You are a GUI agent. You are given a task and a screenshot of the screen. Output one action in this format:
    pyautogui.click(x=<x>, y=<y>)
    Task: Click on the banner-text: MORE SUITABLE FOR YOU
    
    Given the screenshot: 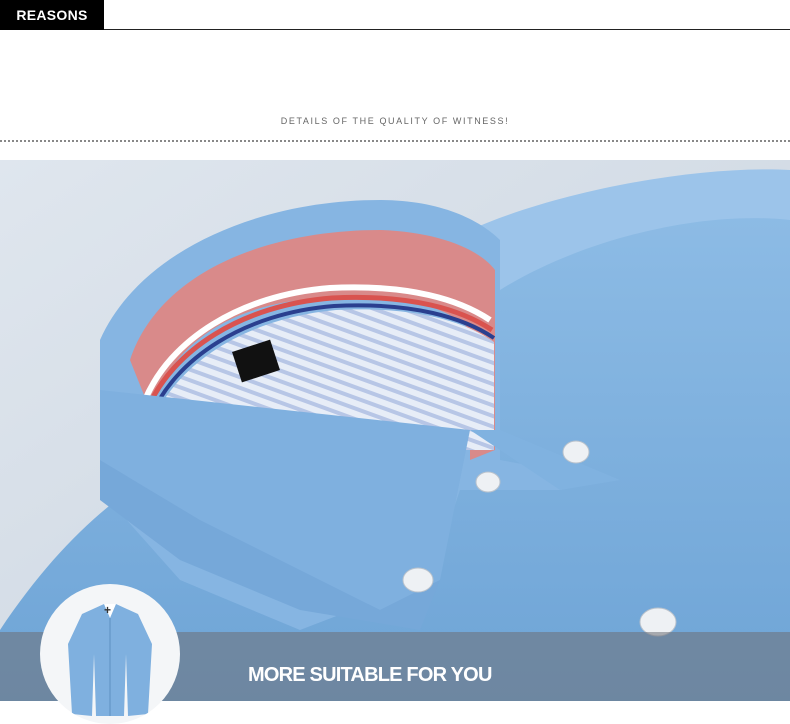 What is the action you would take?
    pyautogui.click(x=370, y=675)
    